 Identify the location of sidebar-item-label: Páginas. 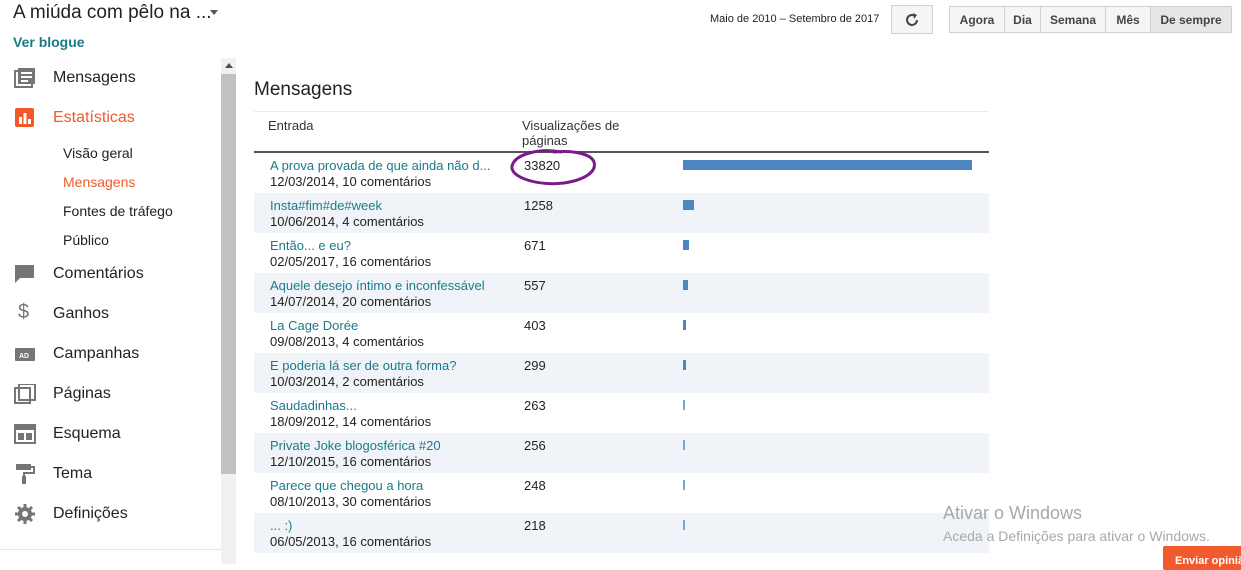
(82, 393).